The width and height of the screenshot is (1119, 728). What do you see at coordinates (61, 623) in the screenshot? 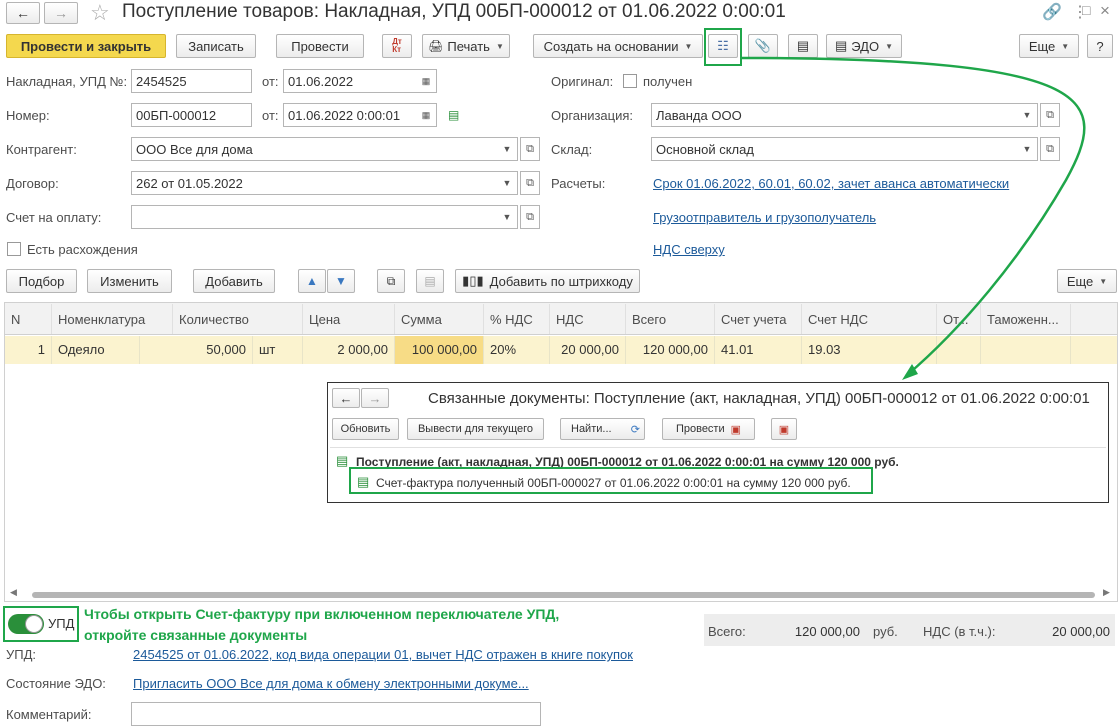
I see `upd-toggle-label: УПД` at bounding box center [61, 623].